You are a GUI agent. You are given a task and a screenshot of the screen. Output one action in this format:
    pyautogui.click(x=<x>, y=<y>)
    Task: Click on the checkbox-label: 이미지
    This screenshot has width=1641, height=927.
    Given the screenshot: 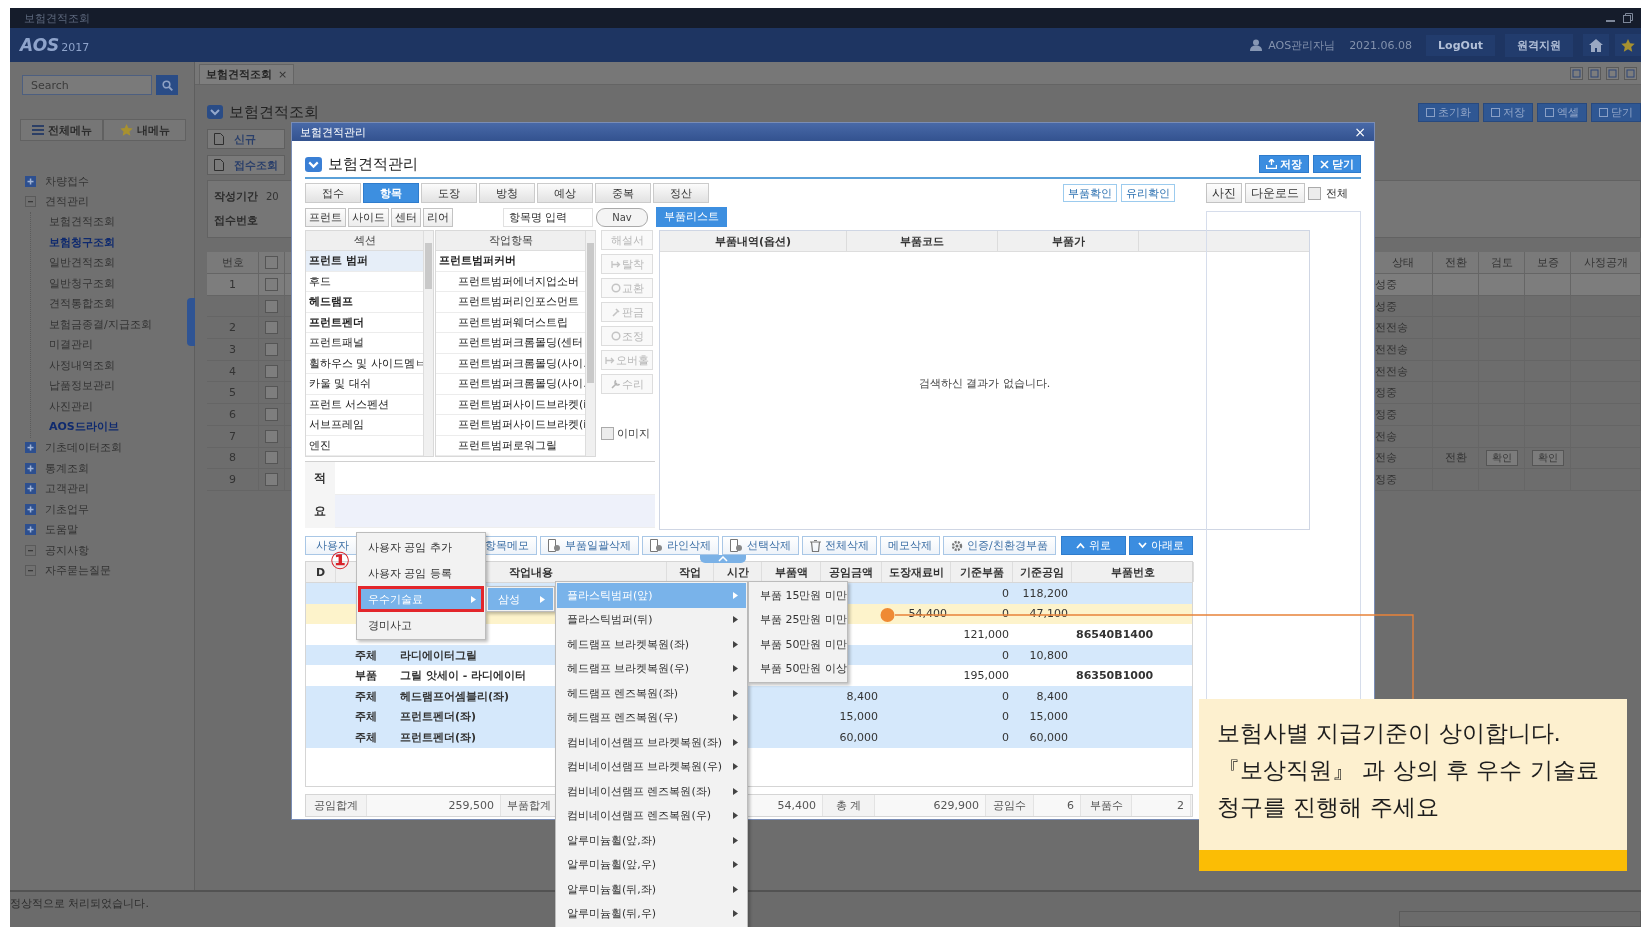 What is the action you would take?
    pyautogui.click(x=633, y=433)
    